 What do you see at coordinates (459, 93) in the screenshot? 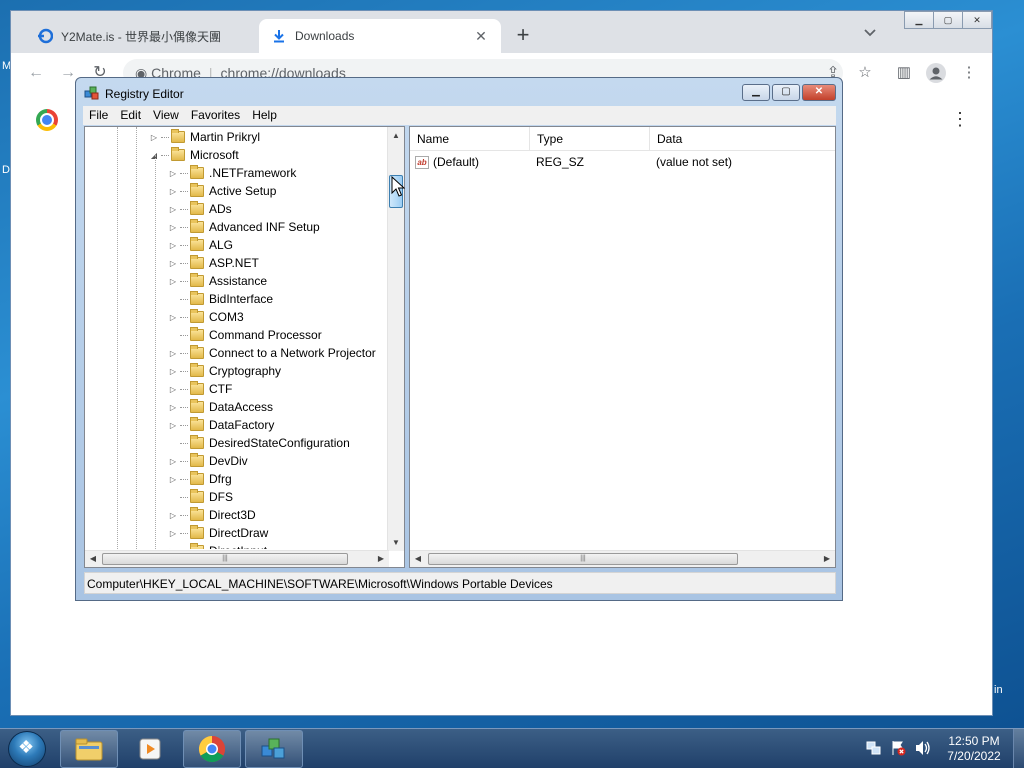
I see `title-bar: Registry Editor ▁ ▢ ✕` at bounding box center [459, 93].